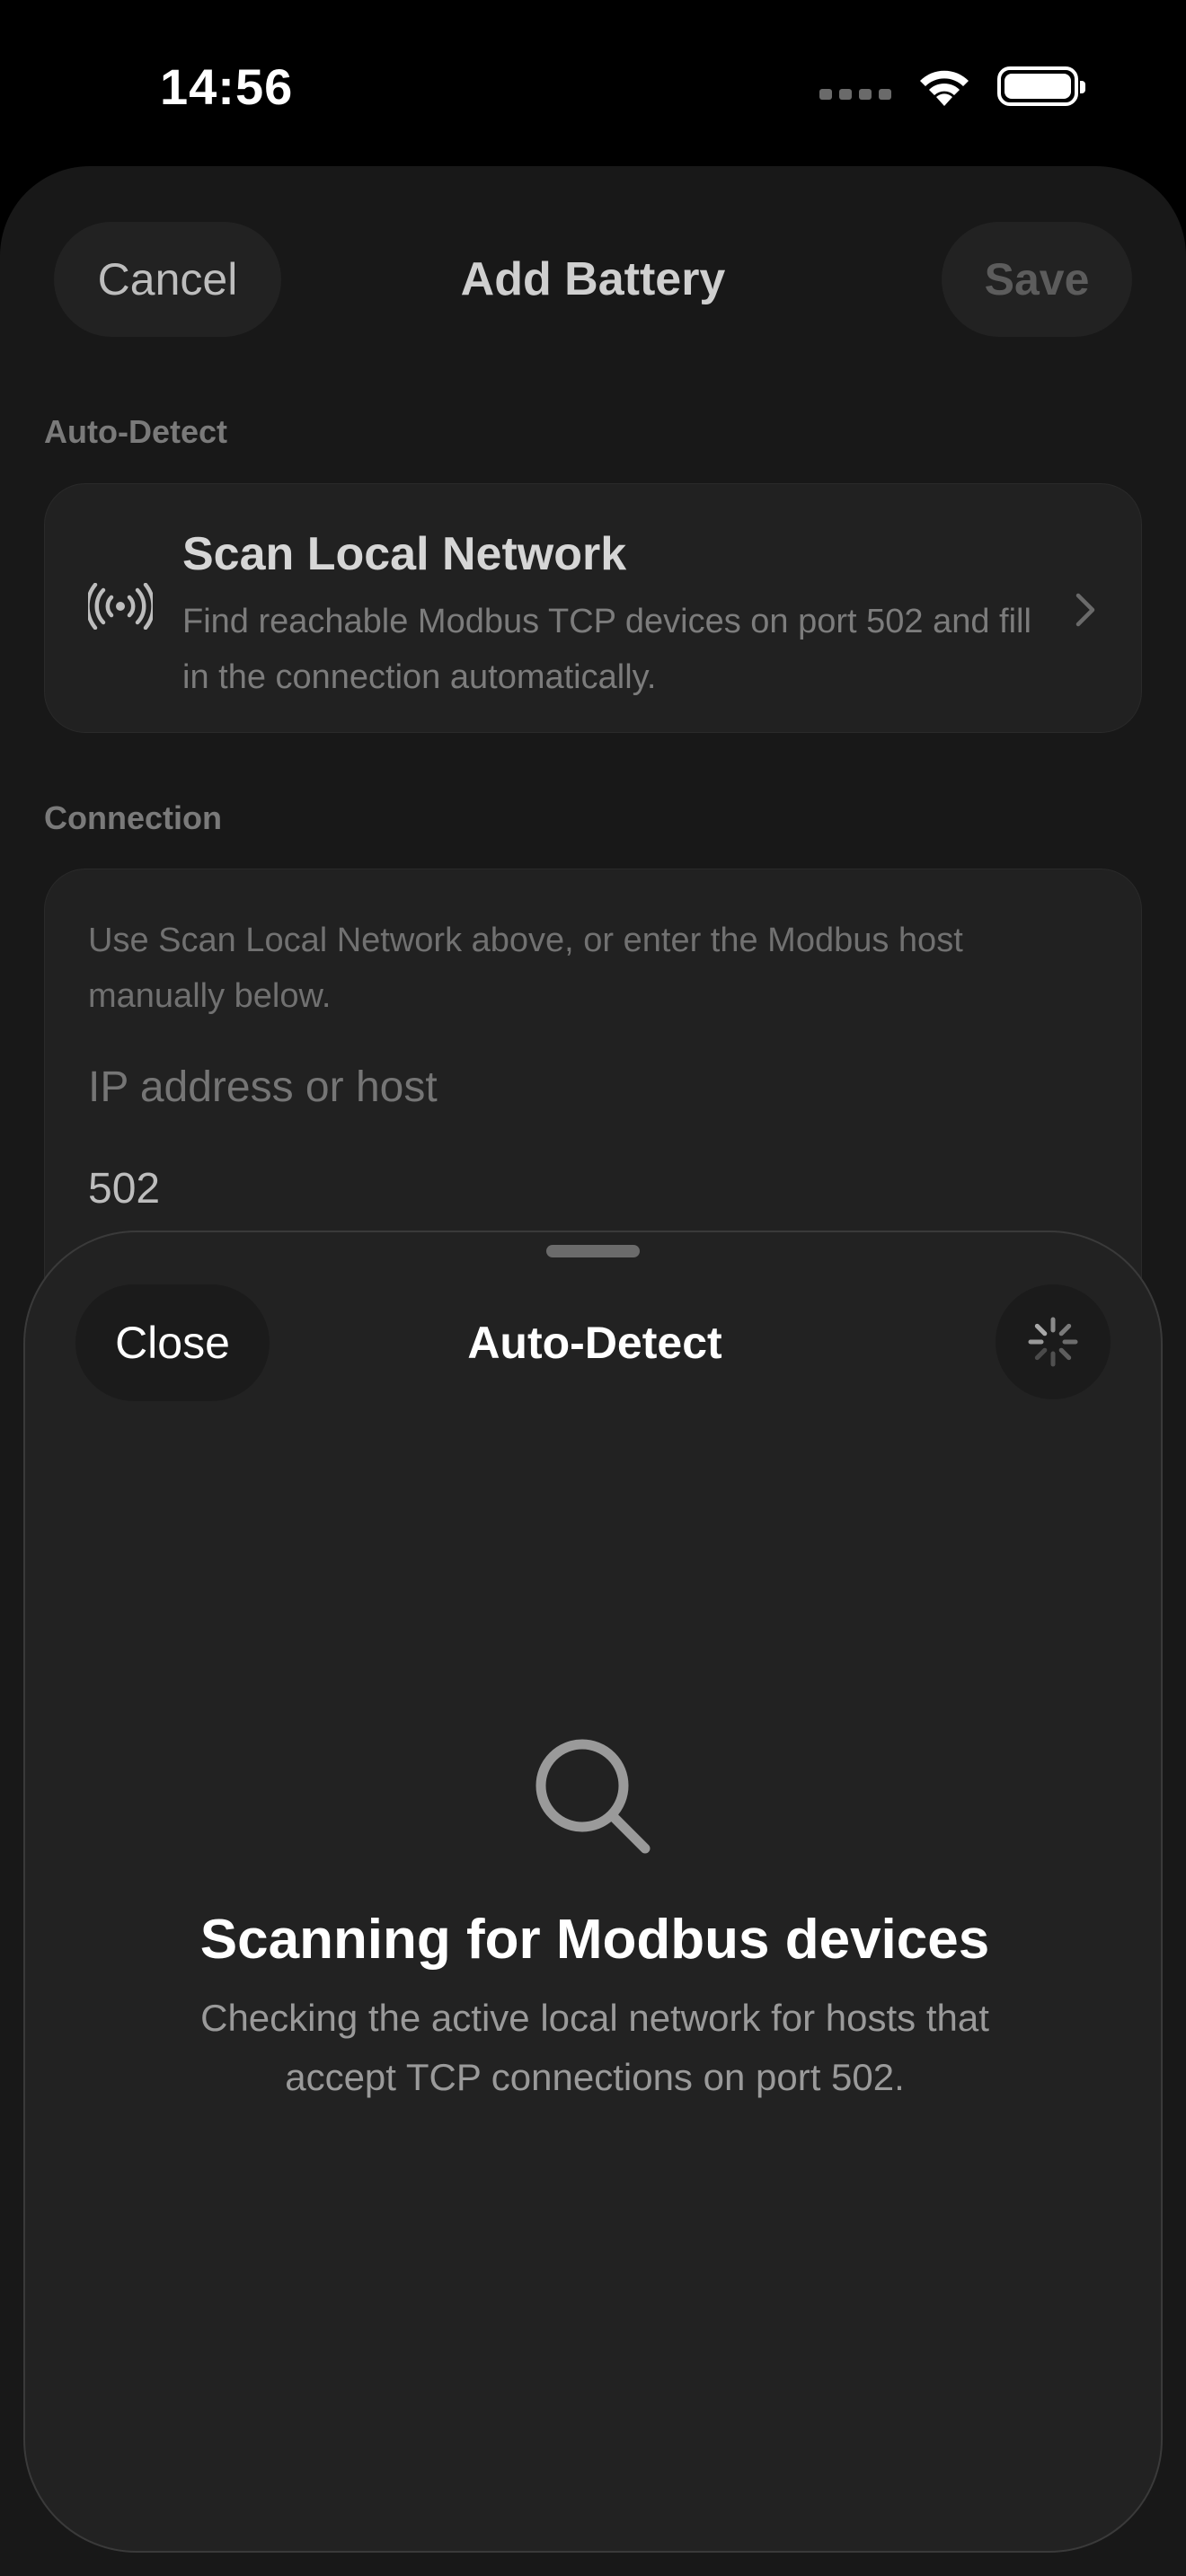 This screenshot has width=1186, height=2576. What do you see at coordinates (855, 94) in the screenshot?
I see `cellular-signal-icon` at bounding box center [855, 94].